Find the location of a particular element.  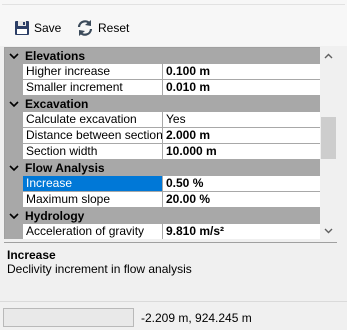

vertical-scrollbar is located at coordinates (328, 143).